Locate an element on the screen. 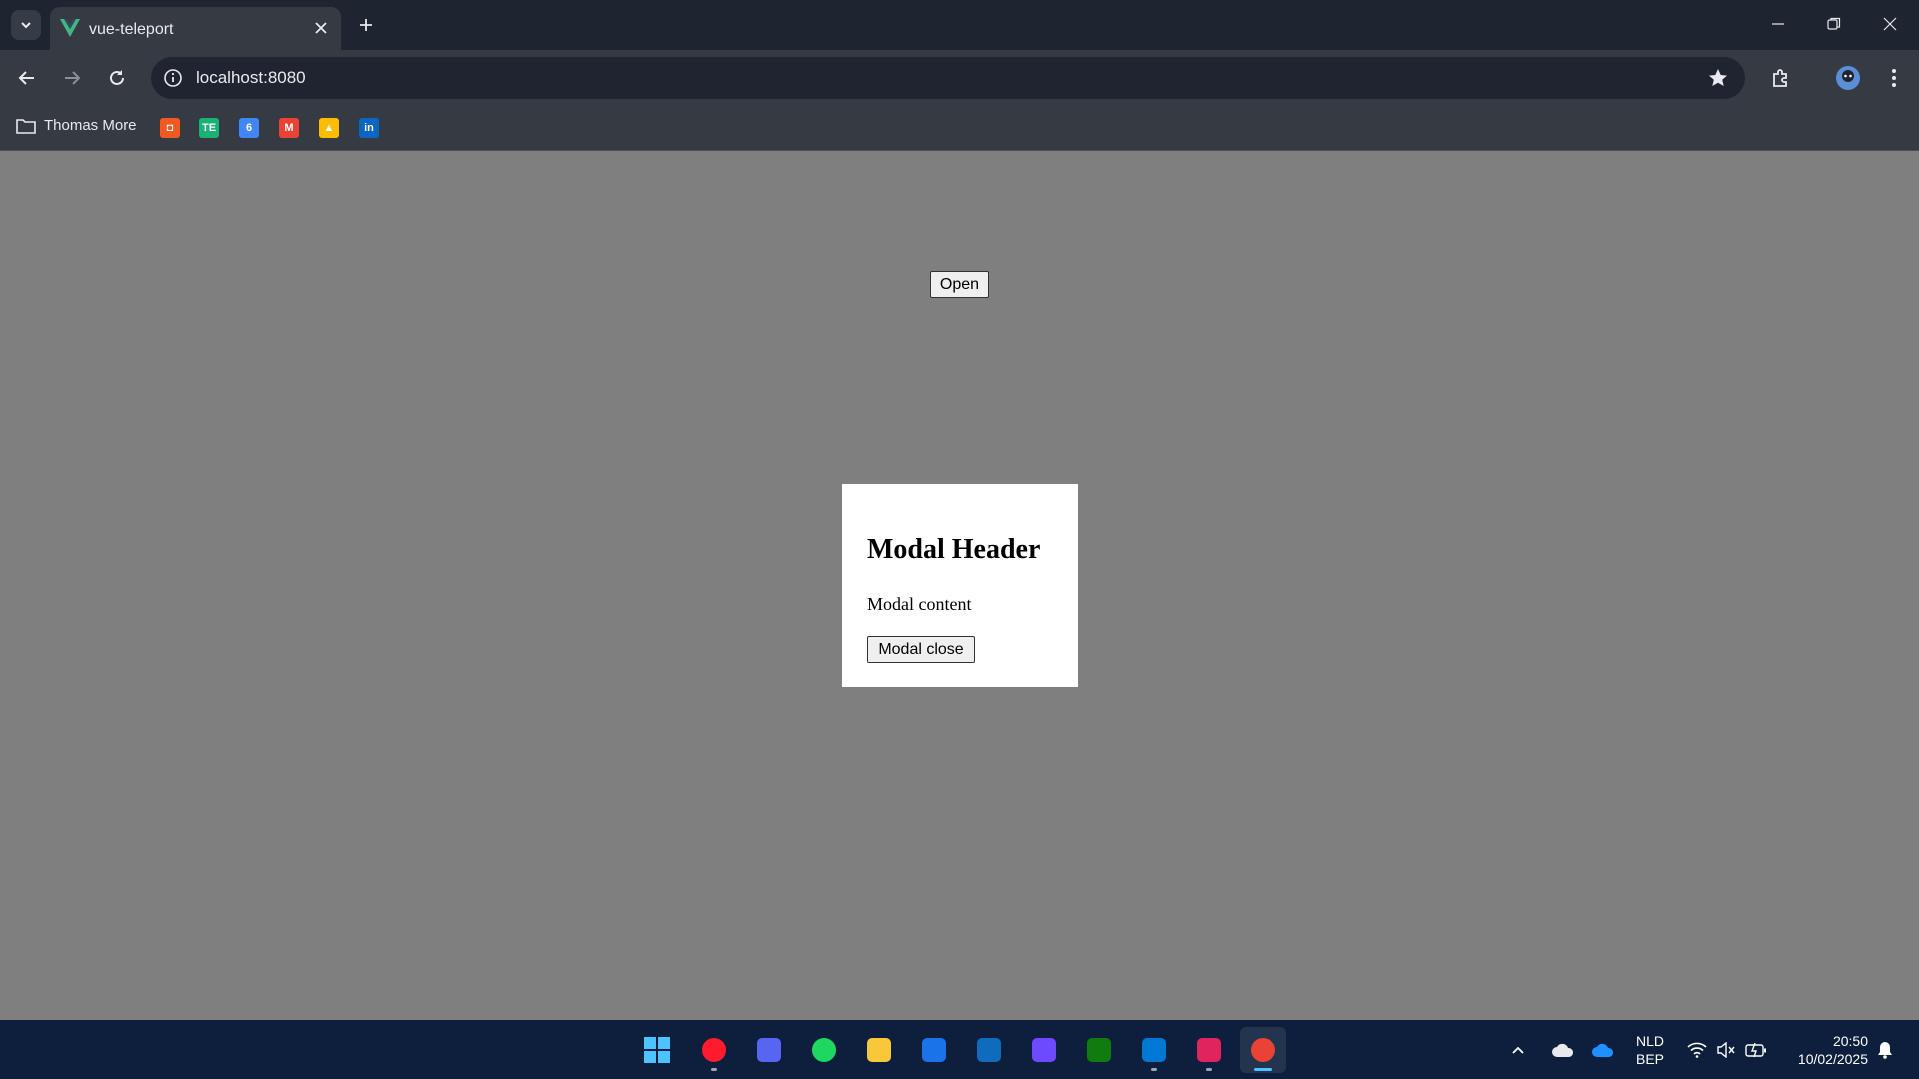  minimize-button is located at coordinates (1778, 24).